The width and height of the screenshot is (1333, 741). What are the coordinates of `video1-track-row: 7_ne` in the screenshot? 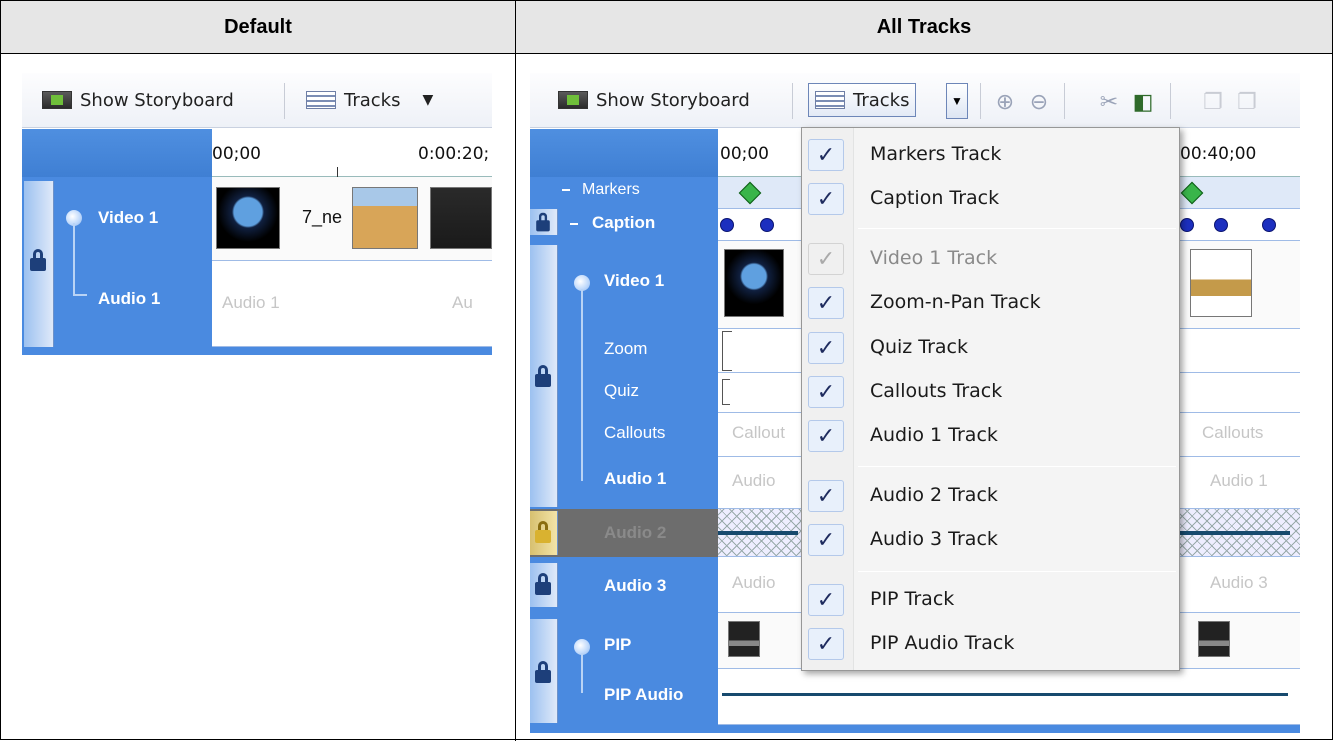 It's located at (352, 219).